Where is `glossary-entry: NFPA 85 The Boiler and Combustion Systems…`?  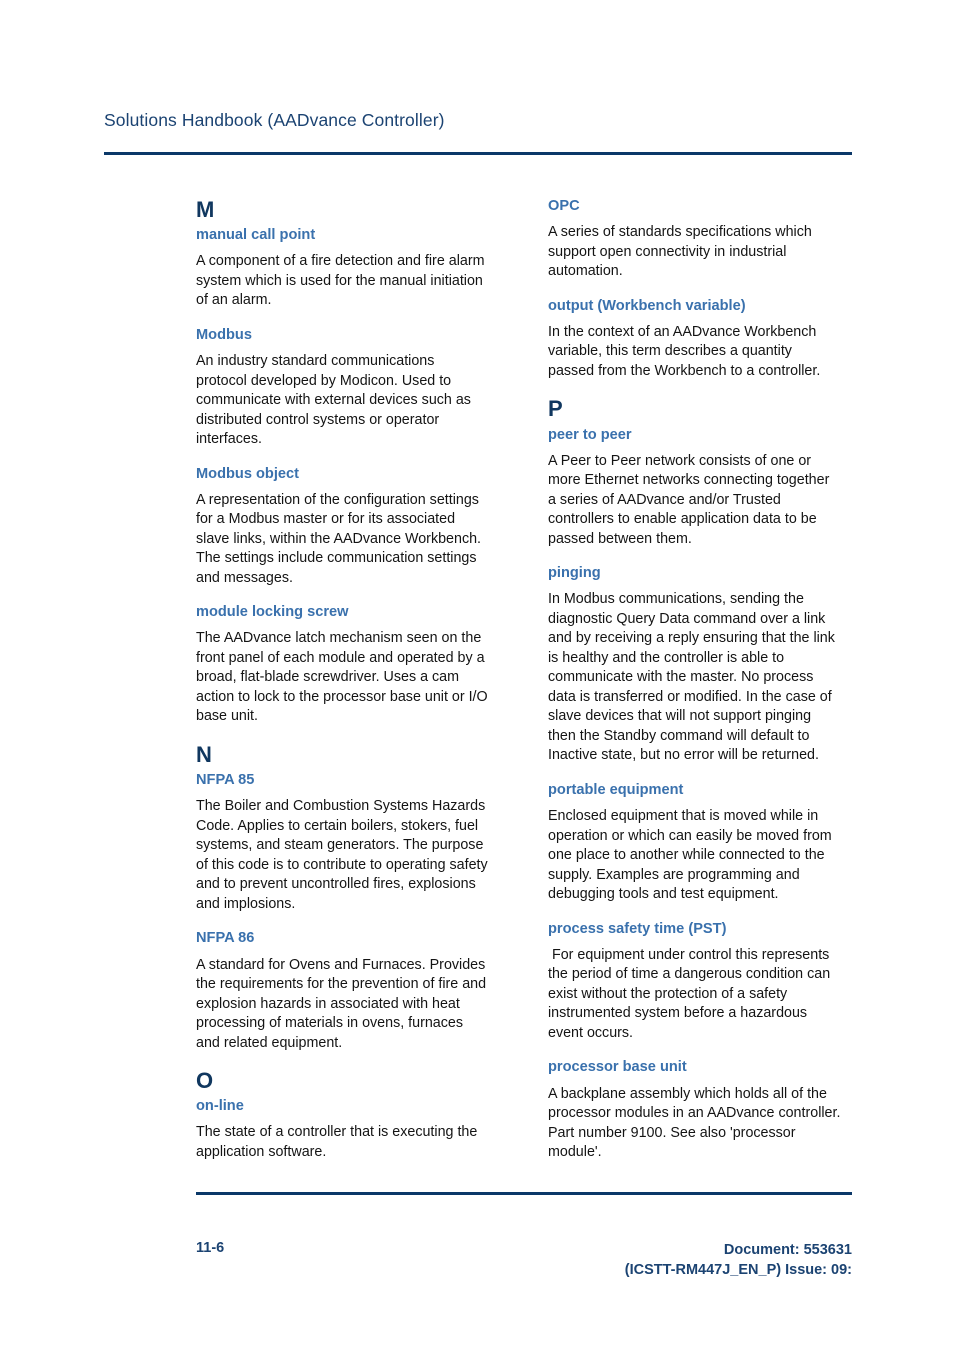 glossary-entry: NFPA 85 The Boiler and Combustion Systems… is located at coordinates (342, 843).